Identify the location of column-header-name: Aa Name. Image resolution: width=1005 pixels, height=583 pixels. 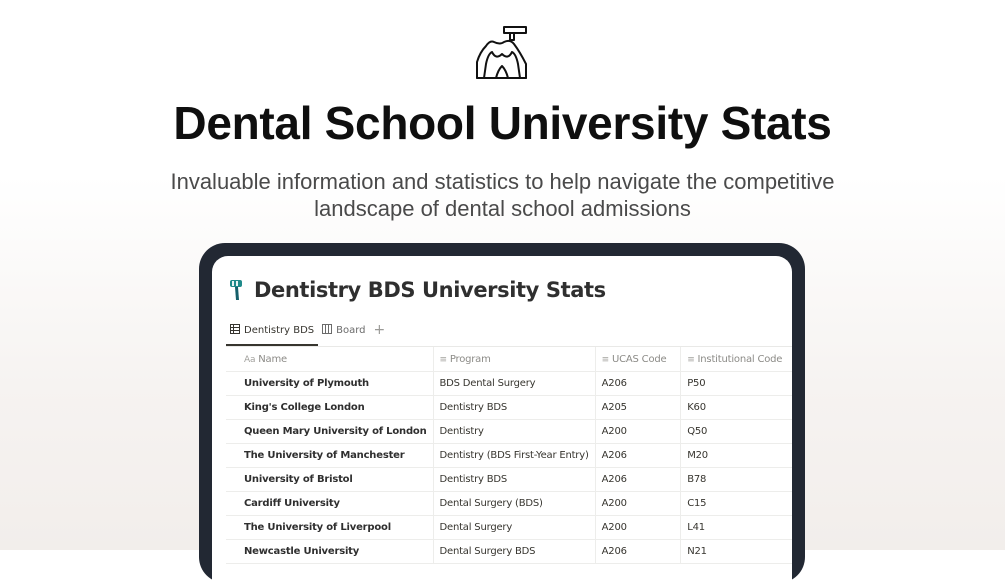
(330, 359).